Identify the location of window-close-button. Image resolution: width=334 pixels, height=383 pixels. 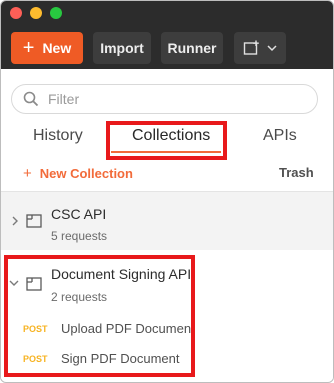
(16, 13).